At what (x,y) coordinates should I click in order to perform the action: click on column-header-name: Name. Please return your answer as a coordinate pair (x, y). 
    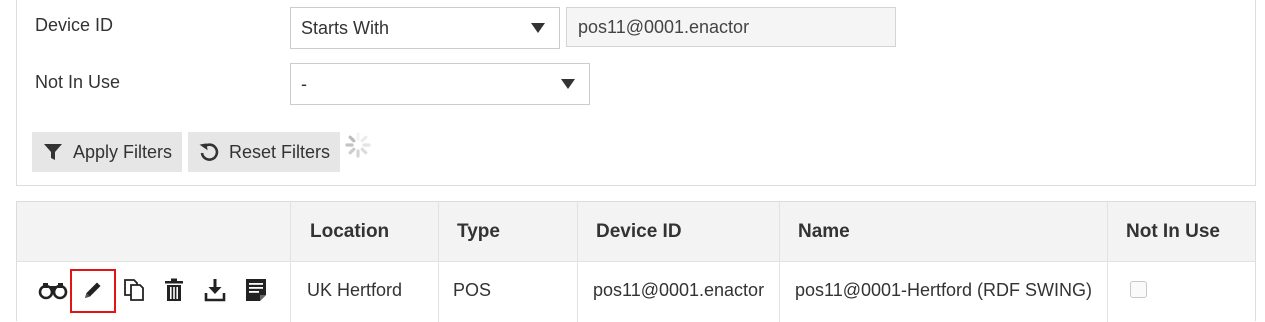
    Looking at the image, I should click on (824, 232).